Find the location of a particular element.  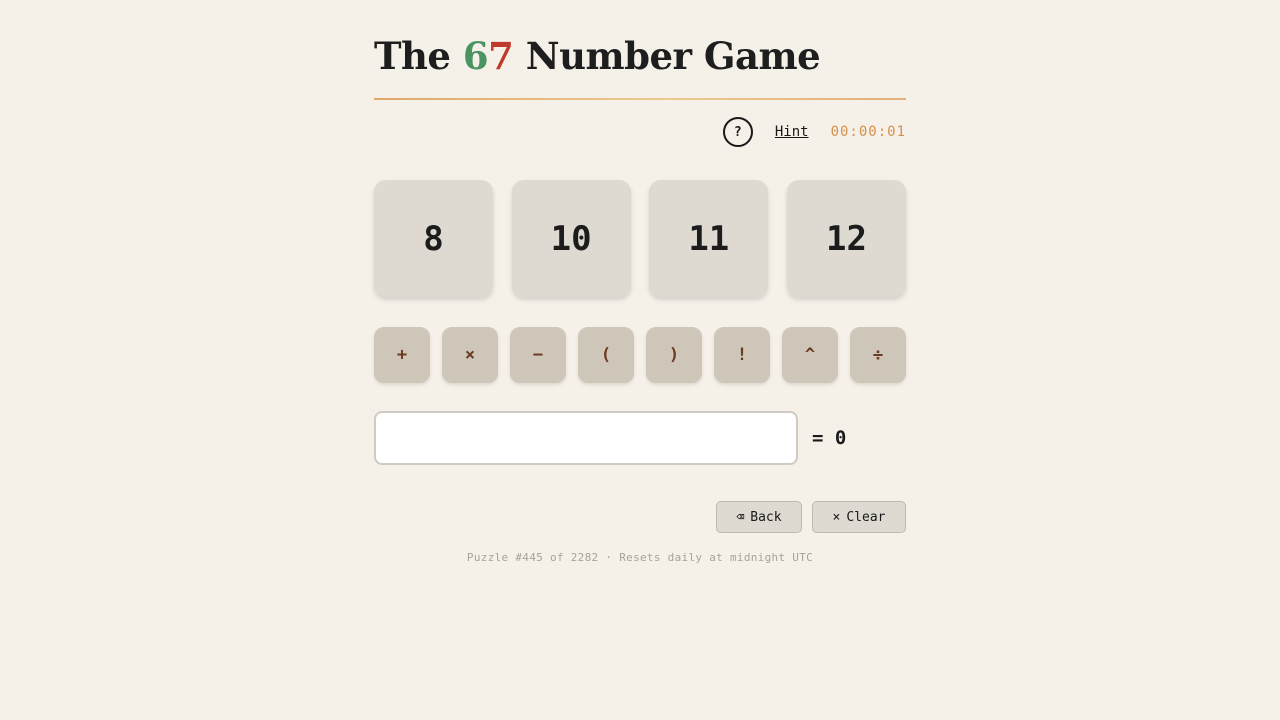

expression-result: = 0 is located at coordinates (829, 438).